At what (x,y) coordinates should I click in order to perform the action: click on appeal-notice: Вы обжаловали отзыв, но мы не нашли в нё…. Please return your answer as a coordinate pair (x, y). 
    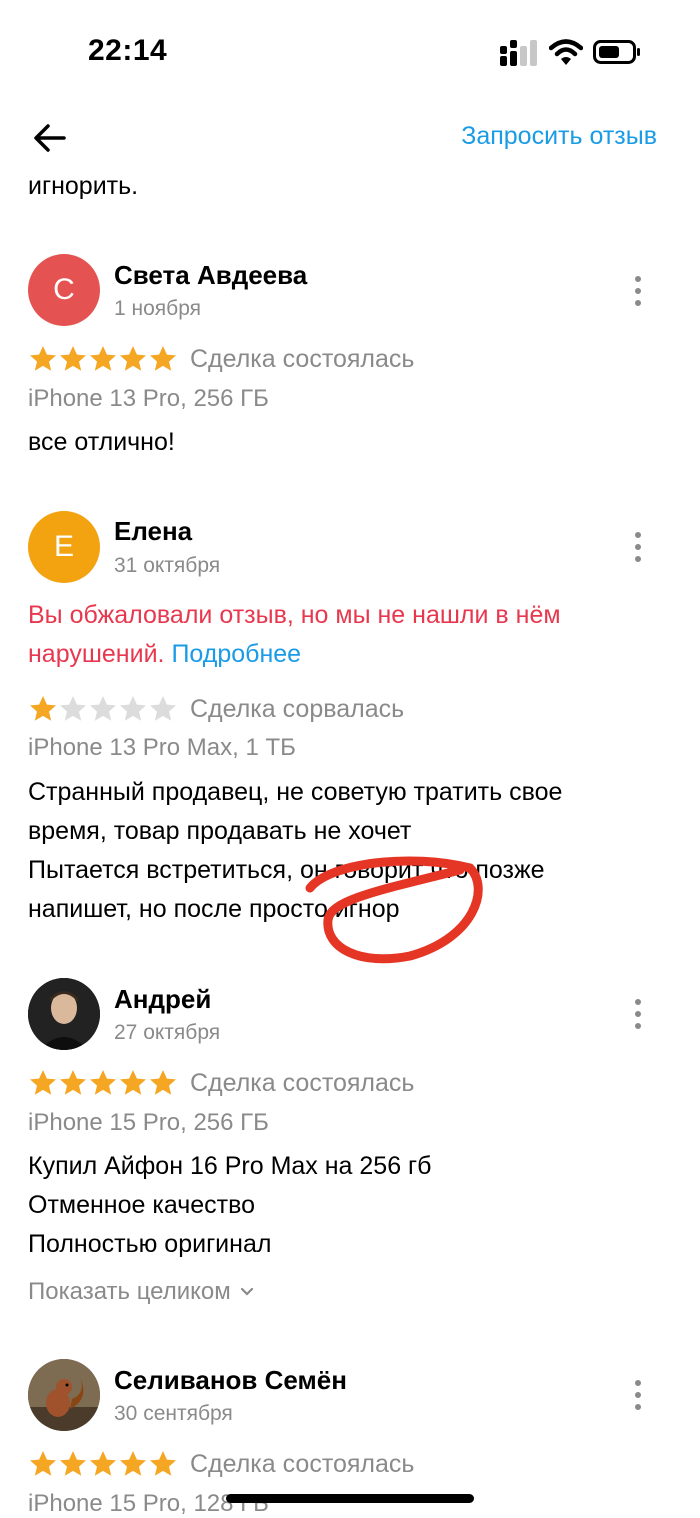
    Looking at the image, I should click on (348, 635).